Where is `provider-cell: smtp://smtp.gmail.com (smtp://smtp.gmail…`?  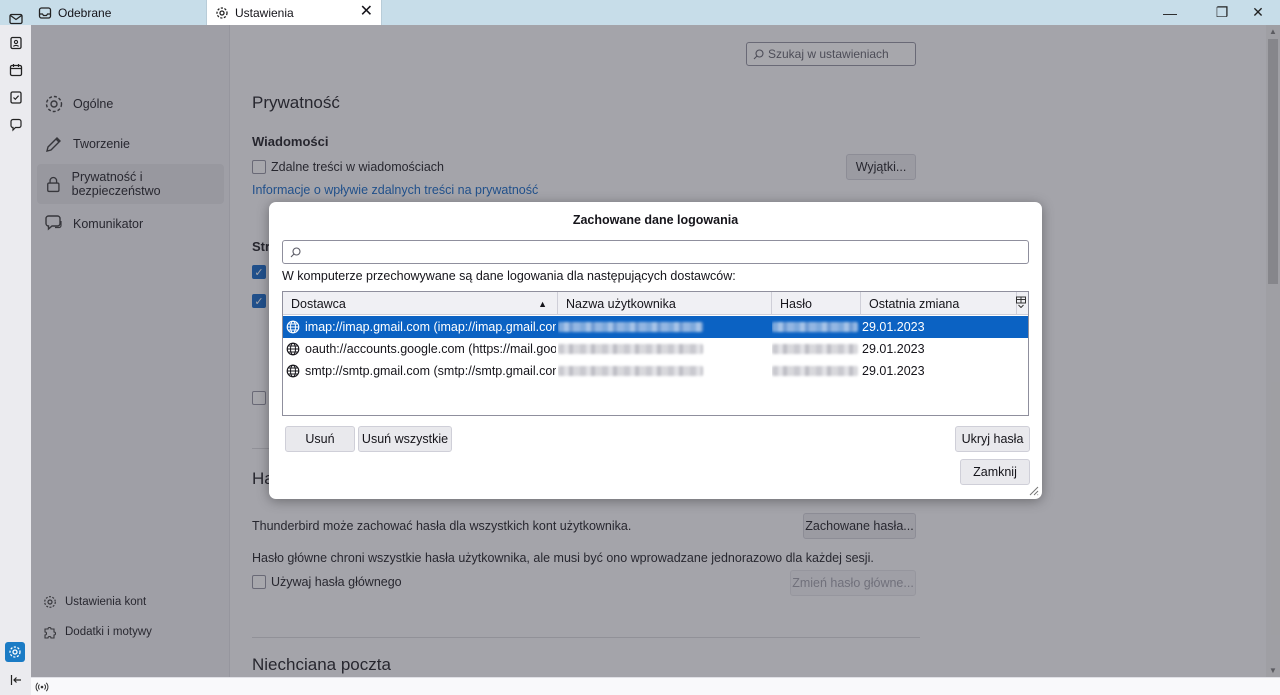
provider-cell: smtp://smtp.gmail.com (smtp://smtp.gmail… is located at coordinates (421, 371).